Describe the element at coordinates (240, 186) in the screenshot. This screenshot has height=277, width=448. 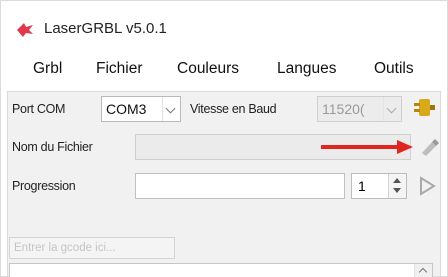
I see `progress-bar` at that location.